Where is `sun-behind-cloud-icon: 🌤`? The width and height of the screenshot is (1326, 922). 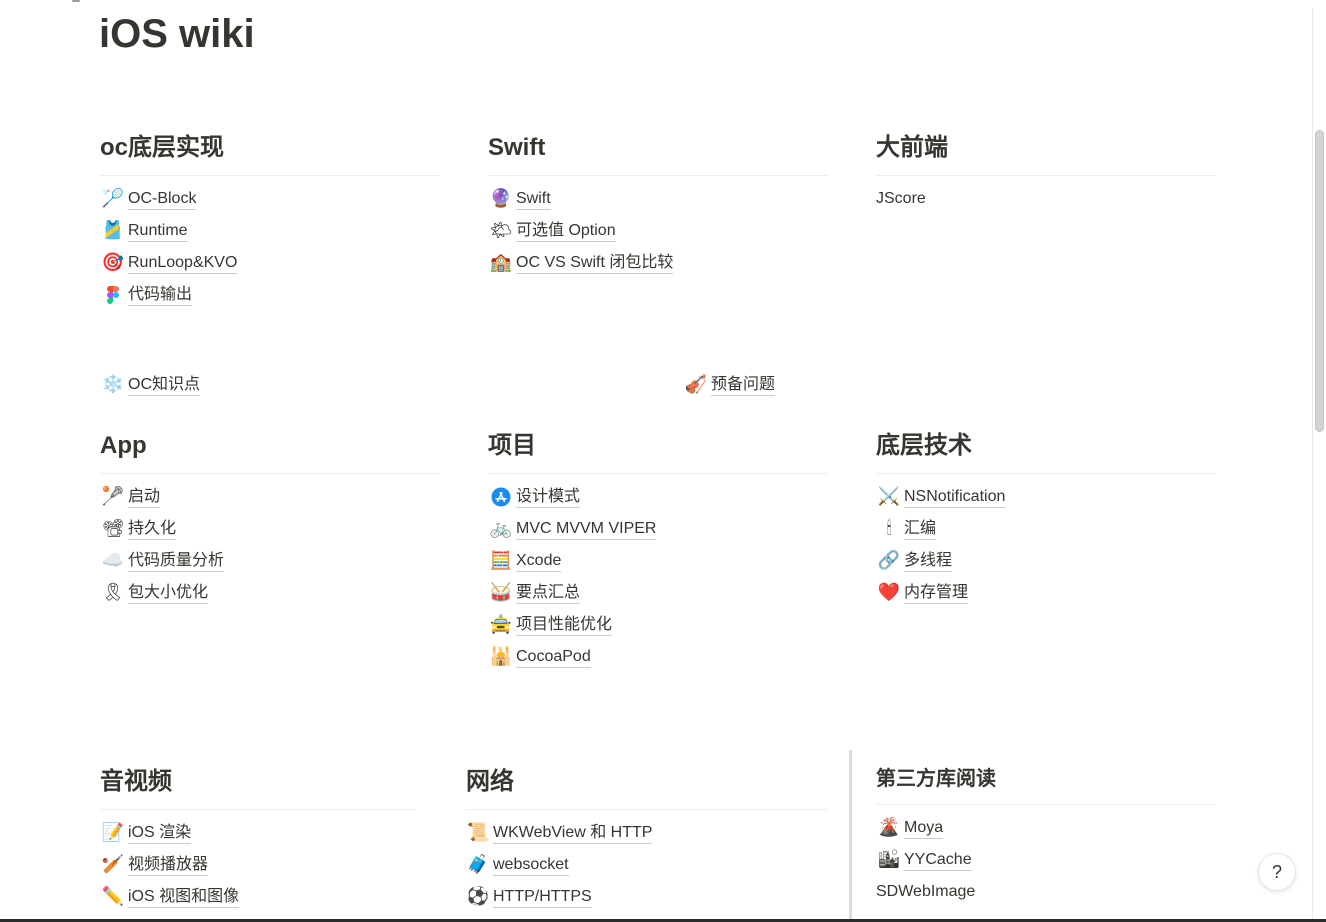
sun-behind-cloud-icon: 🌤 is located at coordinates (501, 230).